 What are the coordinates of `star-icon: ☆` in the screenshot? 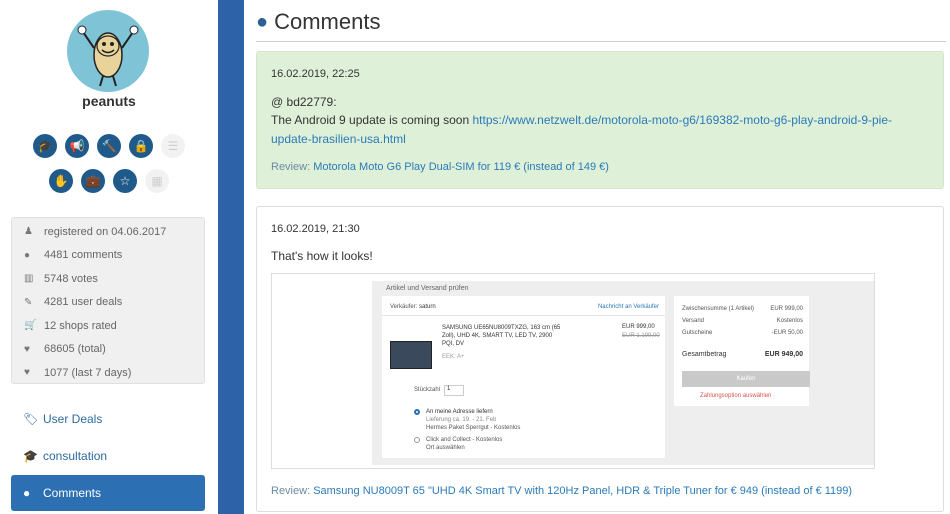 It's located at (125, 181).